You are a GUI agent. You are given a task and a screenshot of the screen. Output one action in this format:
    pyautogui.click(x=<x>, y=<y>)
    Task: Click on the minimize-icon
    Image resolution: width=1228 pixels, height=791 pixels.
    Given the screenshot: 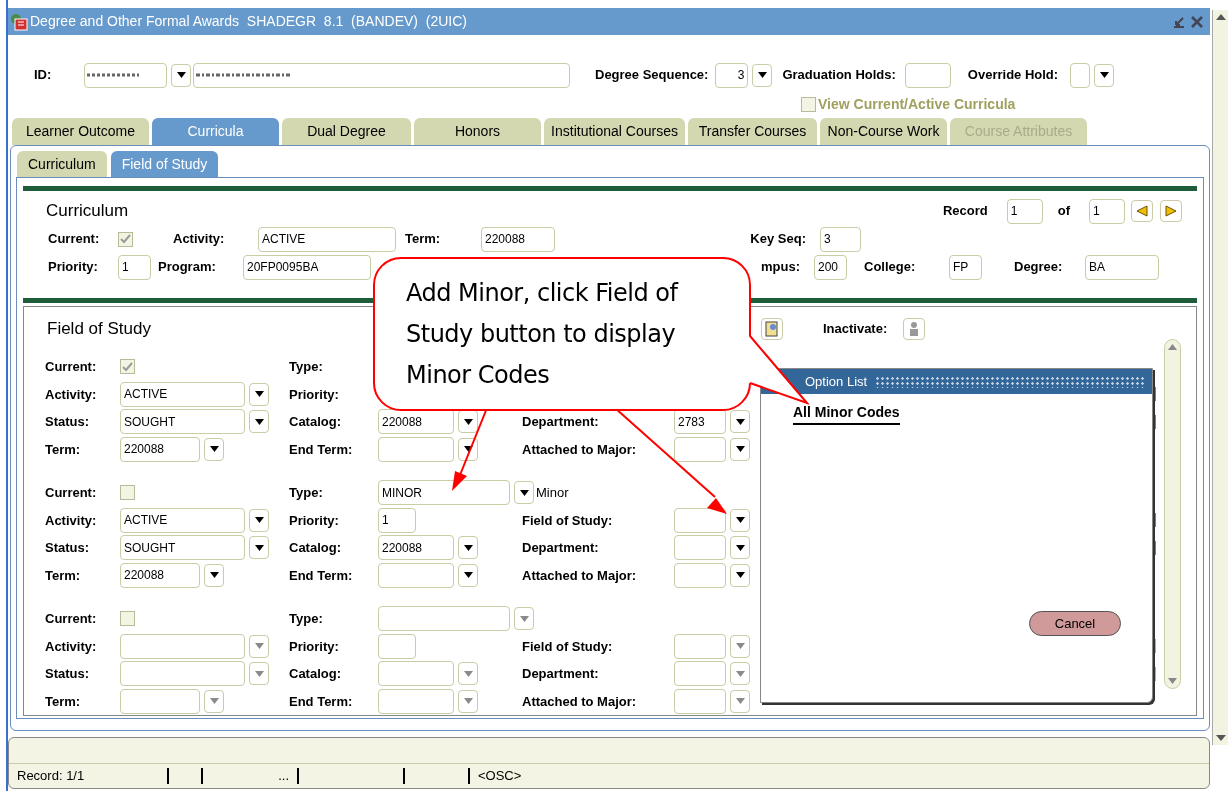 What is the action you would take?
    pyautogui.click(x=1179, y=21)
    